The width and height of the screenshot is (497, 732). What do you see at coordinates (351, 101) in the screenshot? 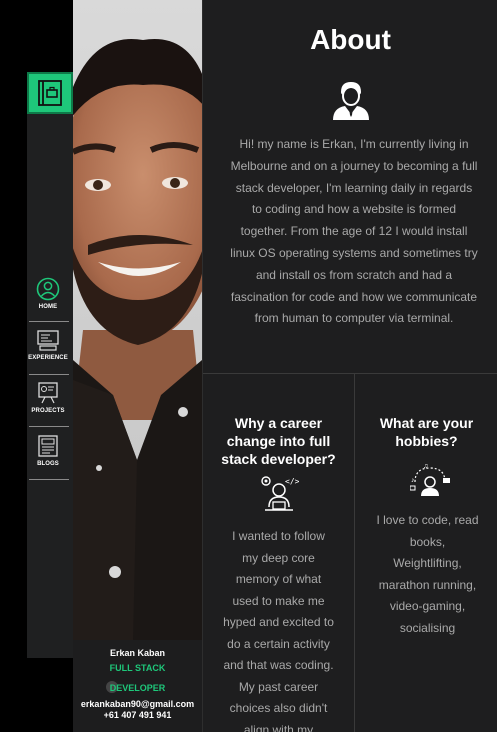
I see `businessman-icon` at bounding box center [351, 101].